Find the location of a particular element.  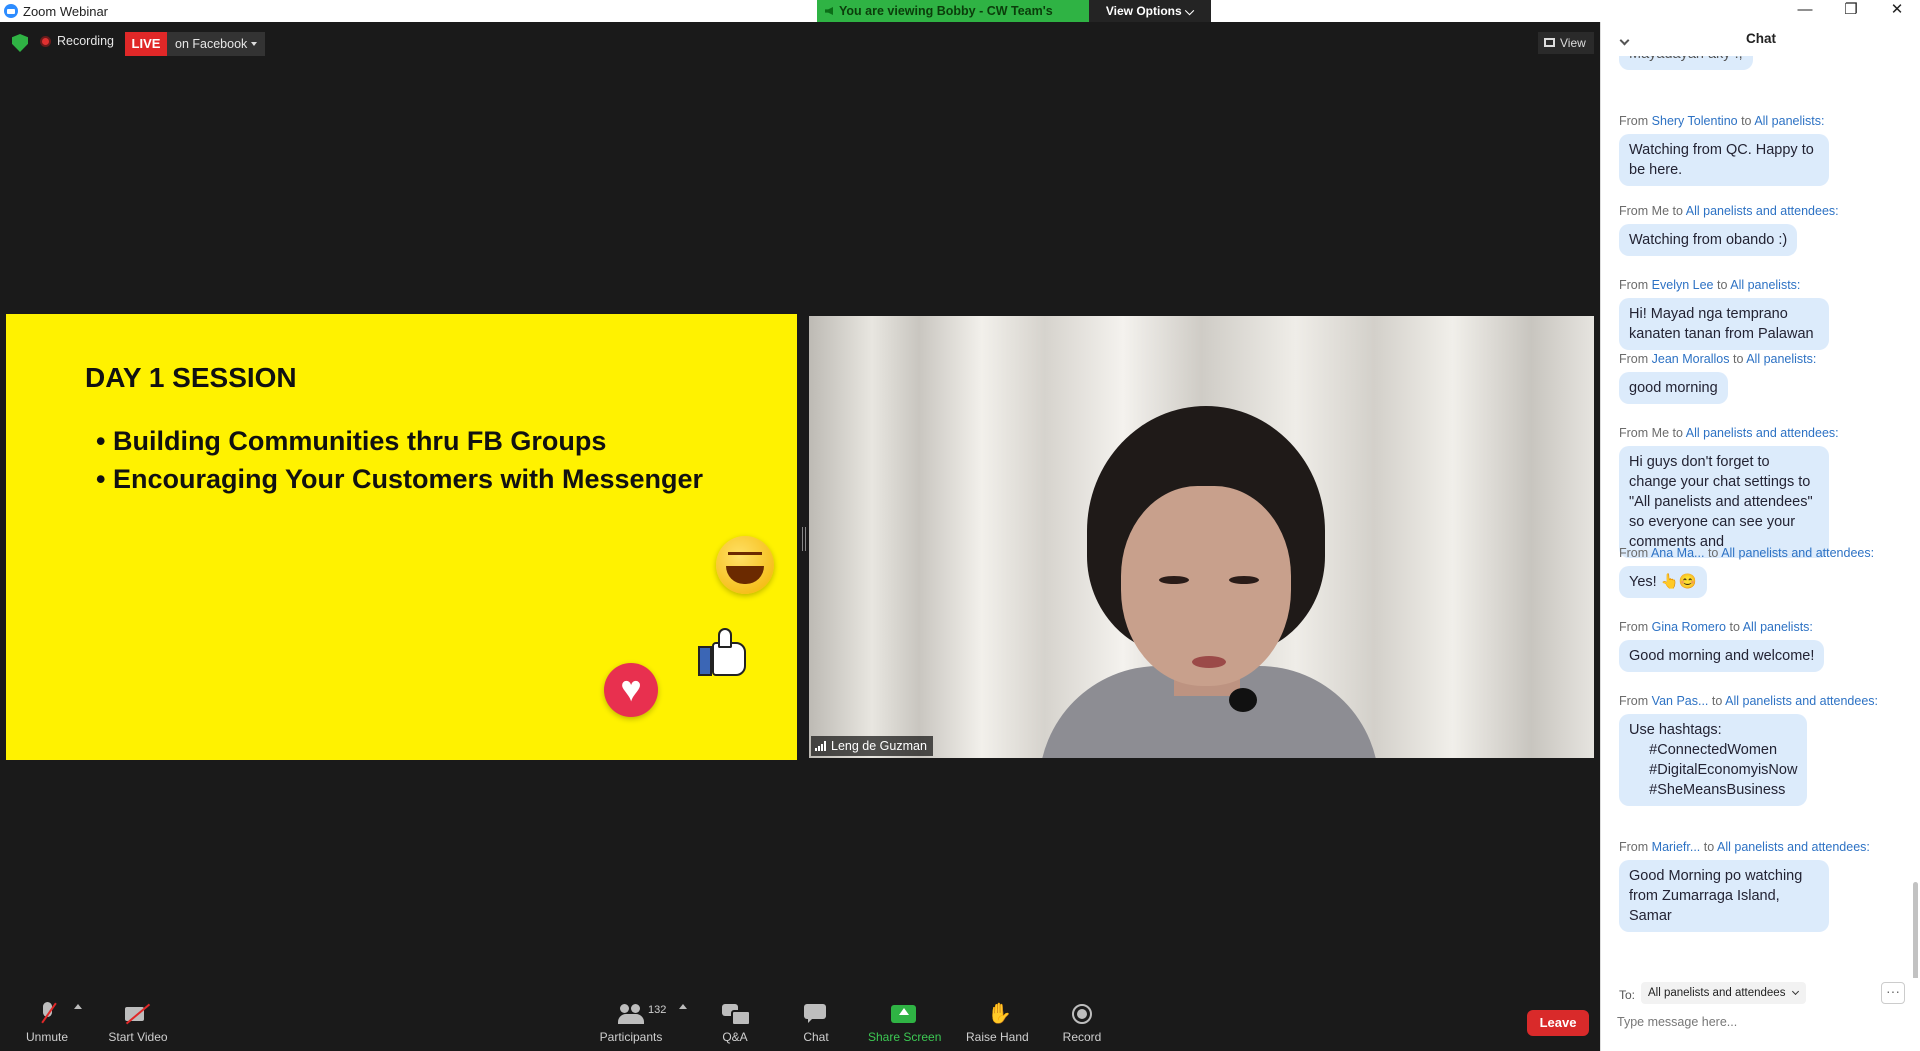

participants-options-caret-icon is located at coordinates (683, 1006).